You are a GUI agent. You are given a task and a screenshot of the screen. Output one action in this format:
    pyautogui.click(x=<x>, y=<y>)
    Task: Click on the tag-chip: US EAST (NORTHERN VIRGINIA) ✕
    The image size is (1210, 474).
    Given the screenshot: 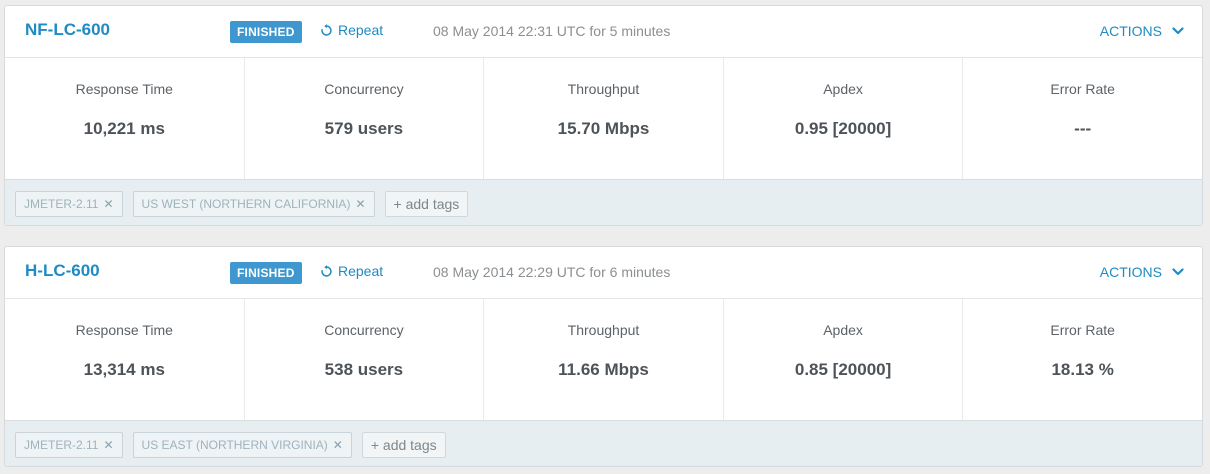 What is the action you would take?
    pyautogui.click(x=242, y=444)
    